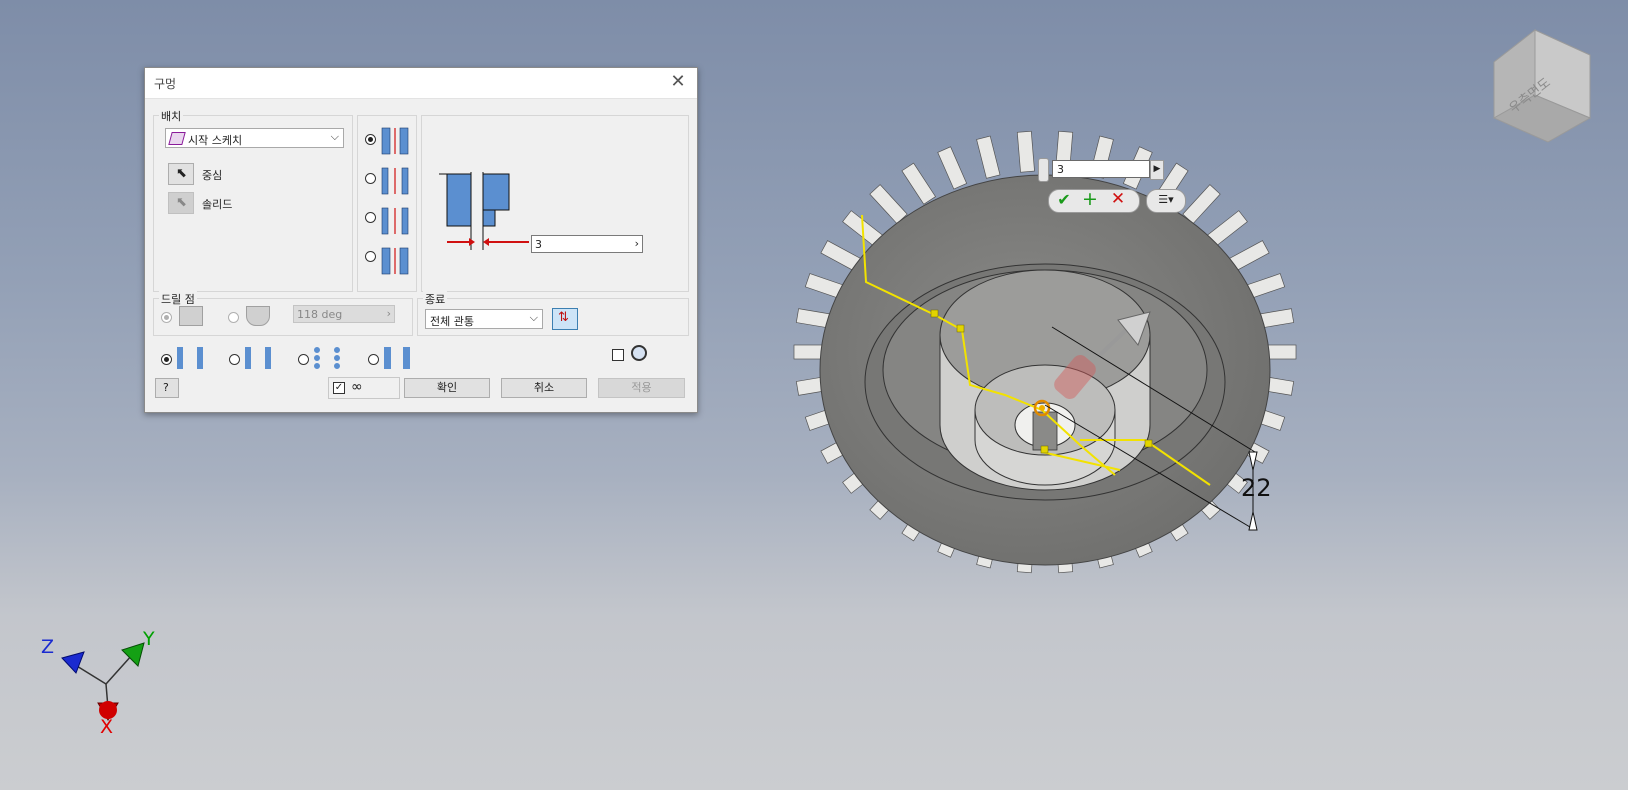  Describe the element at coordinates (1166, 201) in the screenshot. I see `mini-toolbar-options-icon: ☰▾` at that location.